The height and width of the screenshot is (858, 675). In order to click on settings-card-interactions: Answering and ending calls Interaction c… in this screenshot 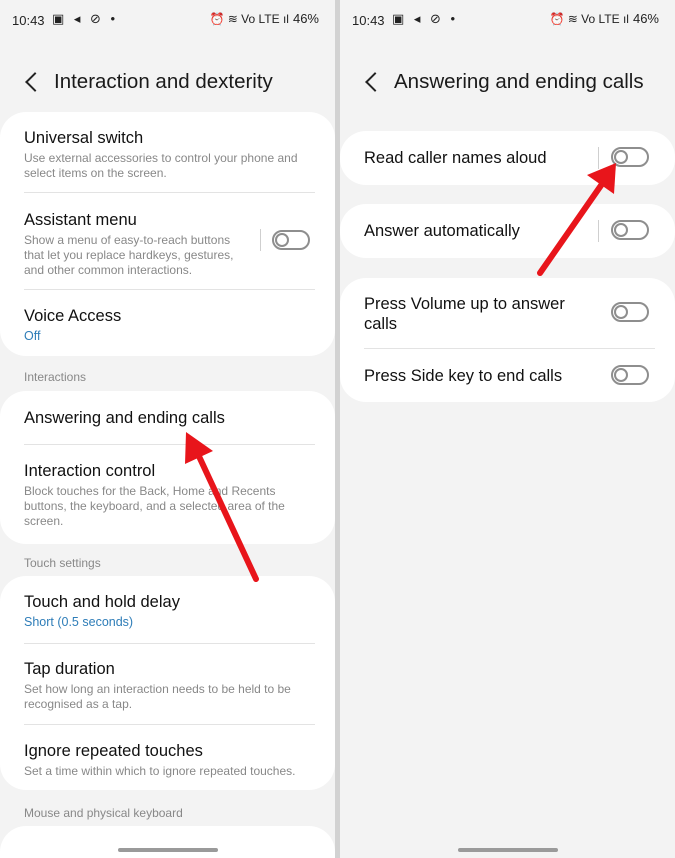, I will do `click(167, 467)`.